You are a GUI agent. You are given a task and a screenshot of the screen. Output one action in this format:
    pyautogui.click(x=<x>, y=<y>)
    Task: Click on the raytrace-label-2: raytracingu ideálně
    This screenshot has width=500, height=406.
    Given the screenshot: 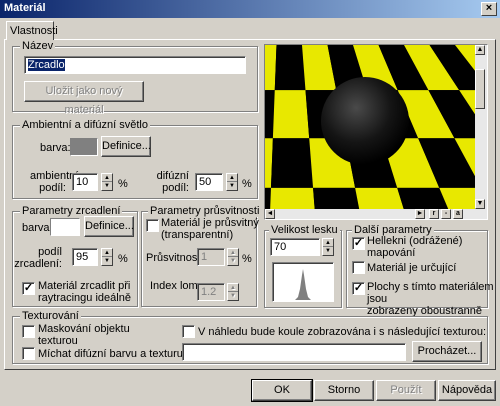 What is the action you would take?
    pyautogui.click(x=84, y=298)
    